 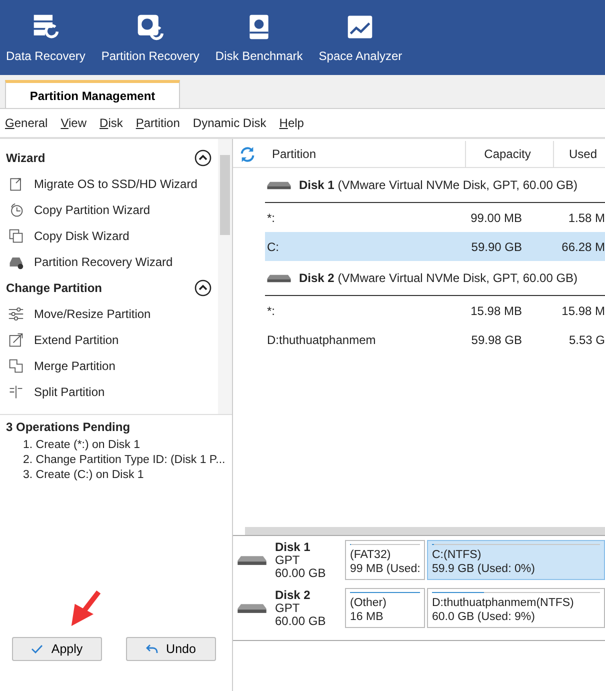 What do you see at coordinates (247, 154) in the screenshot?
I see `refresh-icon` at bounding box center [247, 154].